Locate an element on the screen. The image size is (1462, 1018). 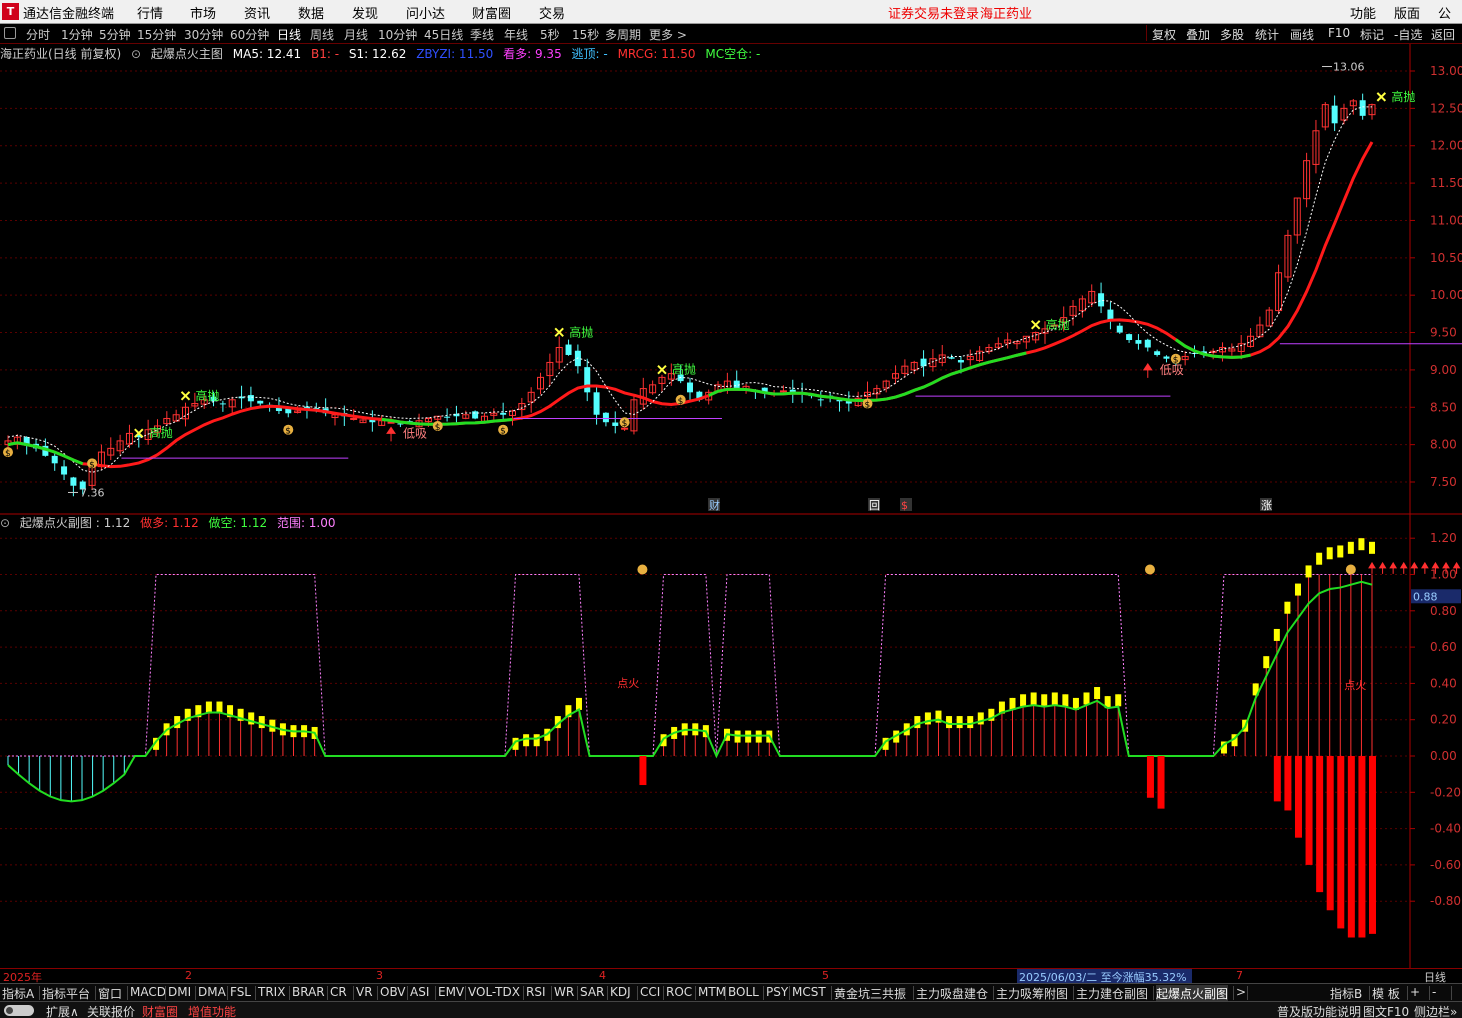
period-60min: 60分钟 is located at coordinates (249, 34).